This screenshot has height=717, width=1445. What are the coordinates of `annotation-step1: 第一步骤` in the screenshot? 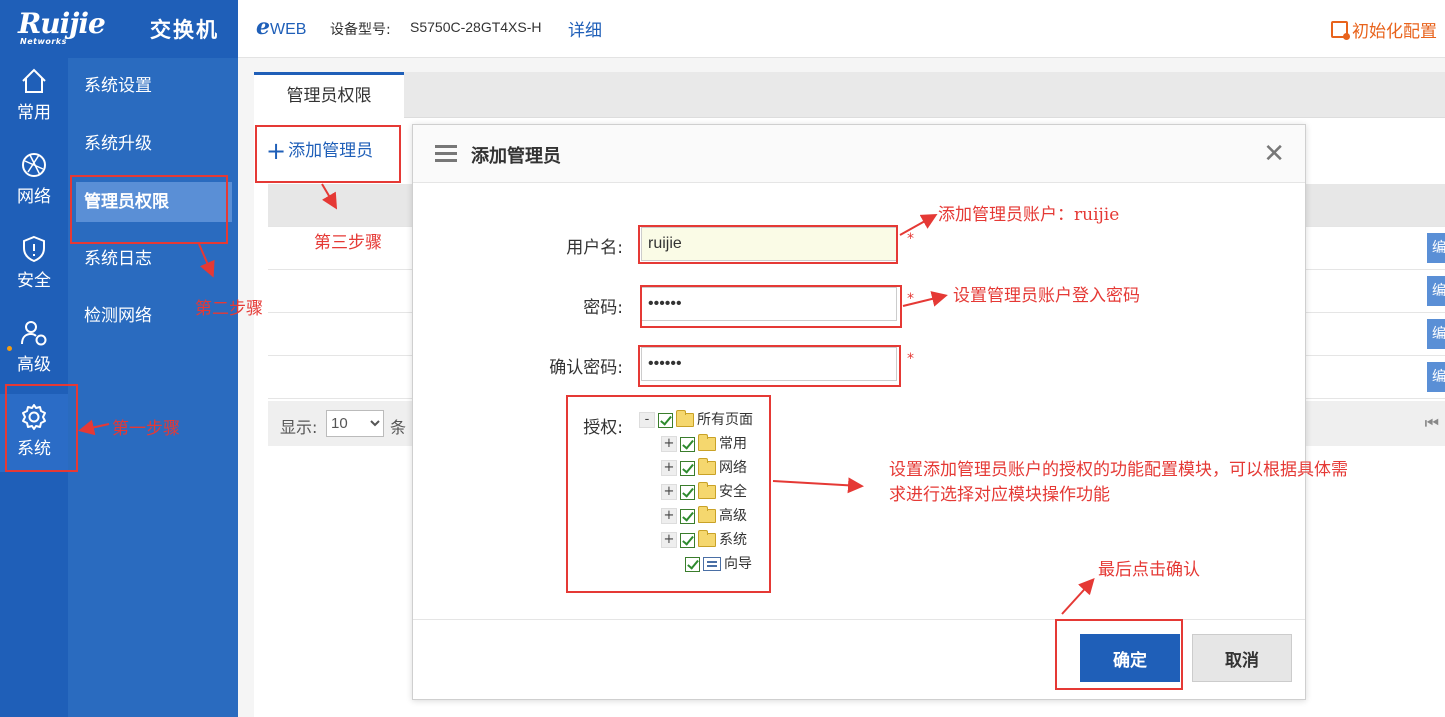 It's located at (146, 429).